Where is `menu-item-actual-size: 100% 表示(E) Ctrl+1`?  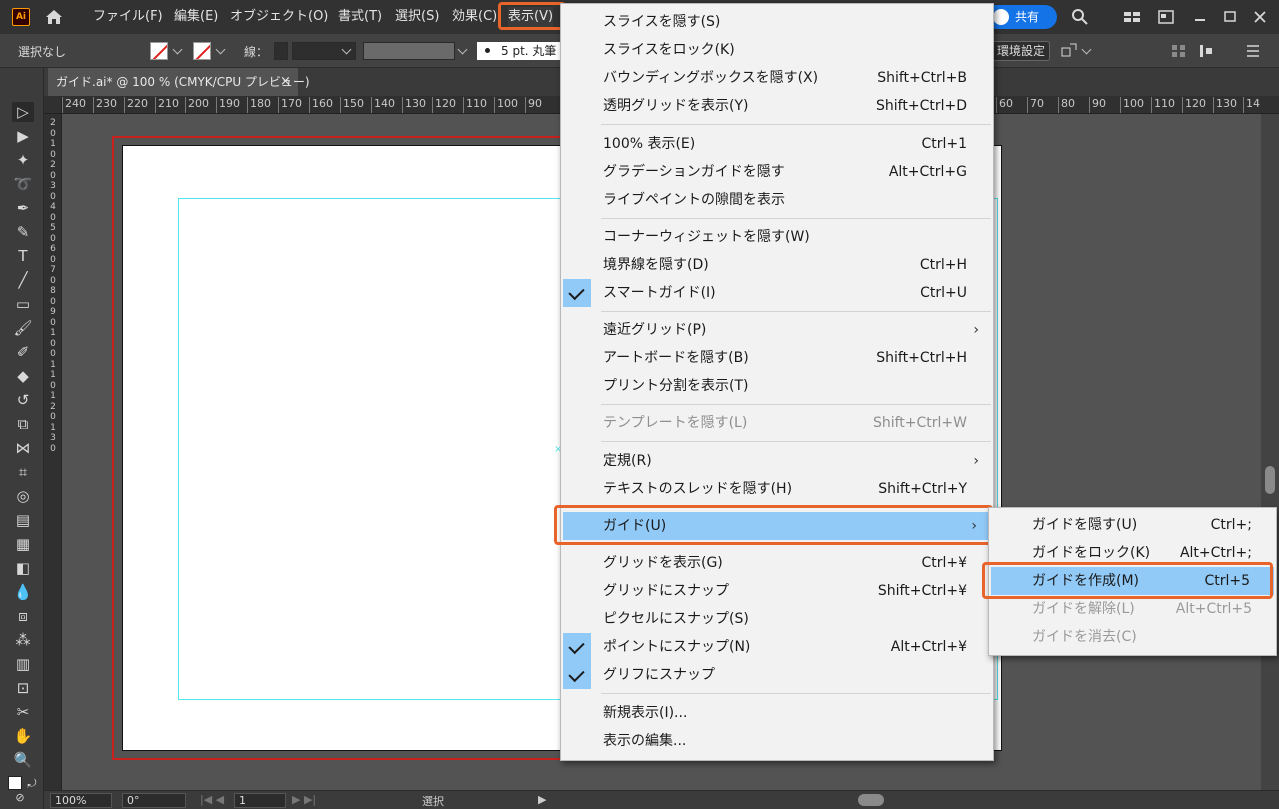 menu-item-actual-size: 100% 表示(E) Ctrl+1 is located at coordinates (777, 144).